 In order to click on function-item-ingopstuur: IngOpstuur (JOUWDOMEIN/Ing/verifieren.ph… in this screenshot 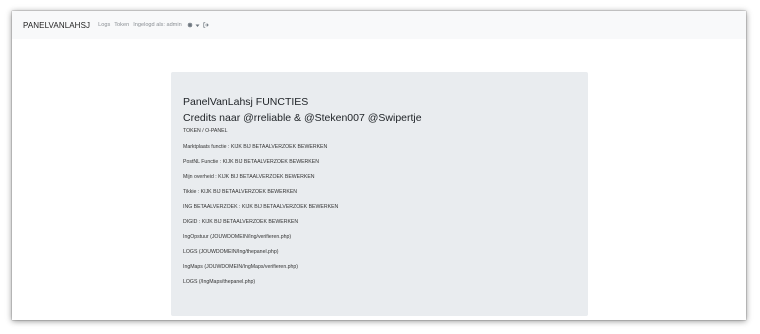, I will do `click(237, 237)`.